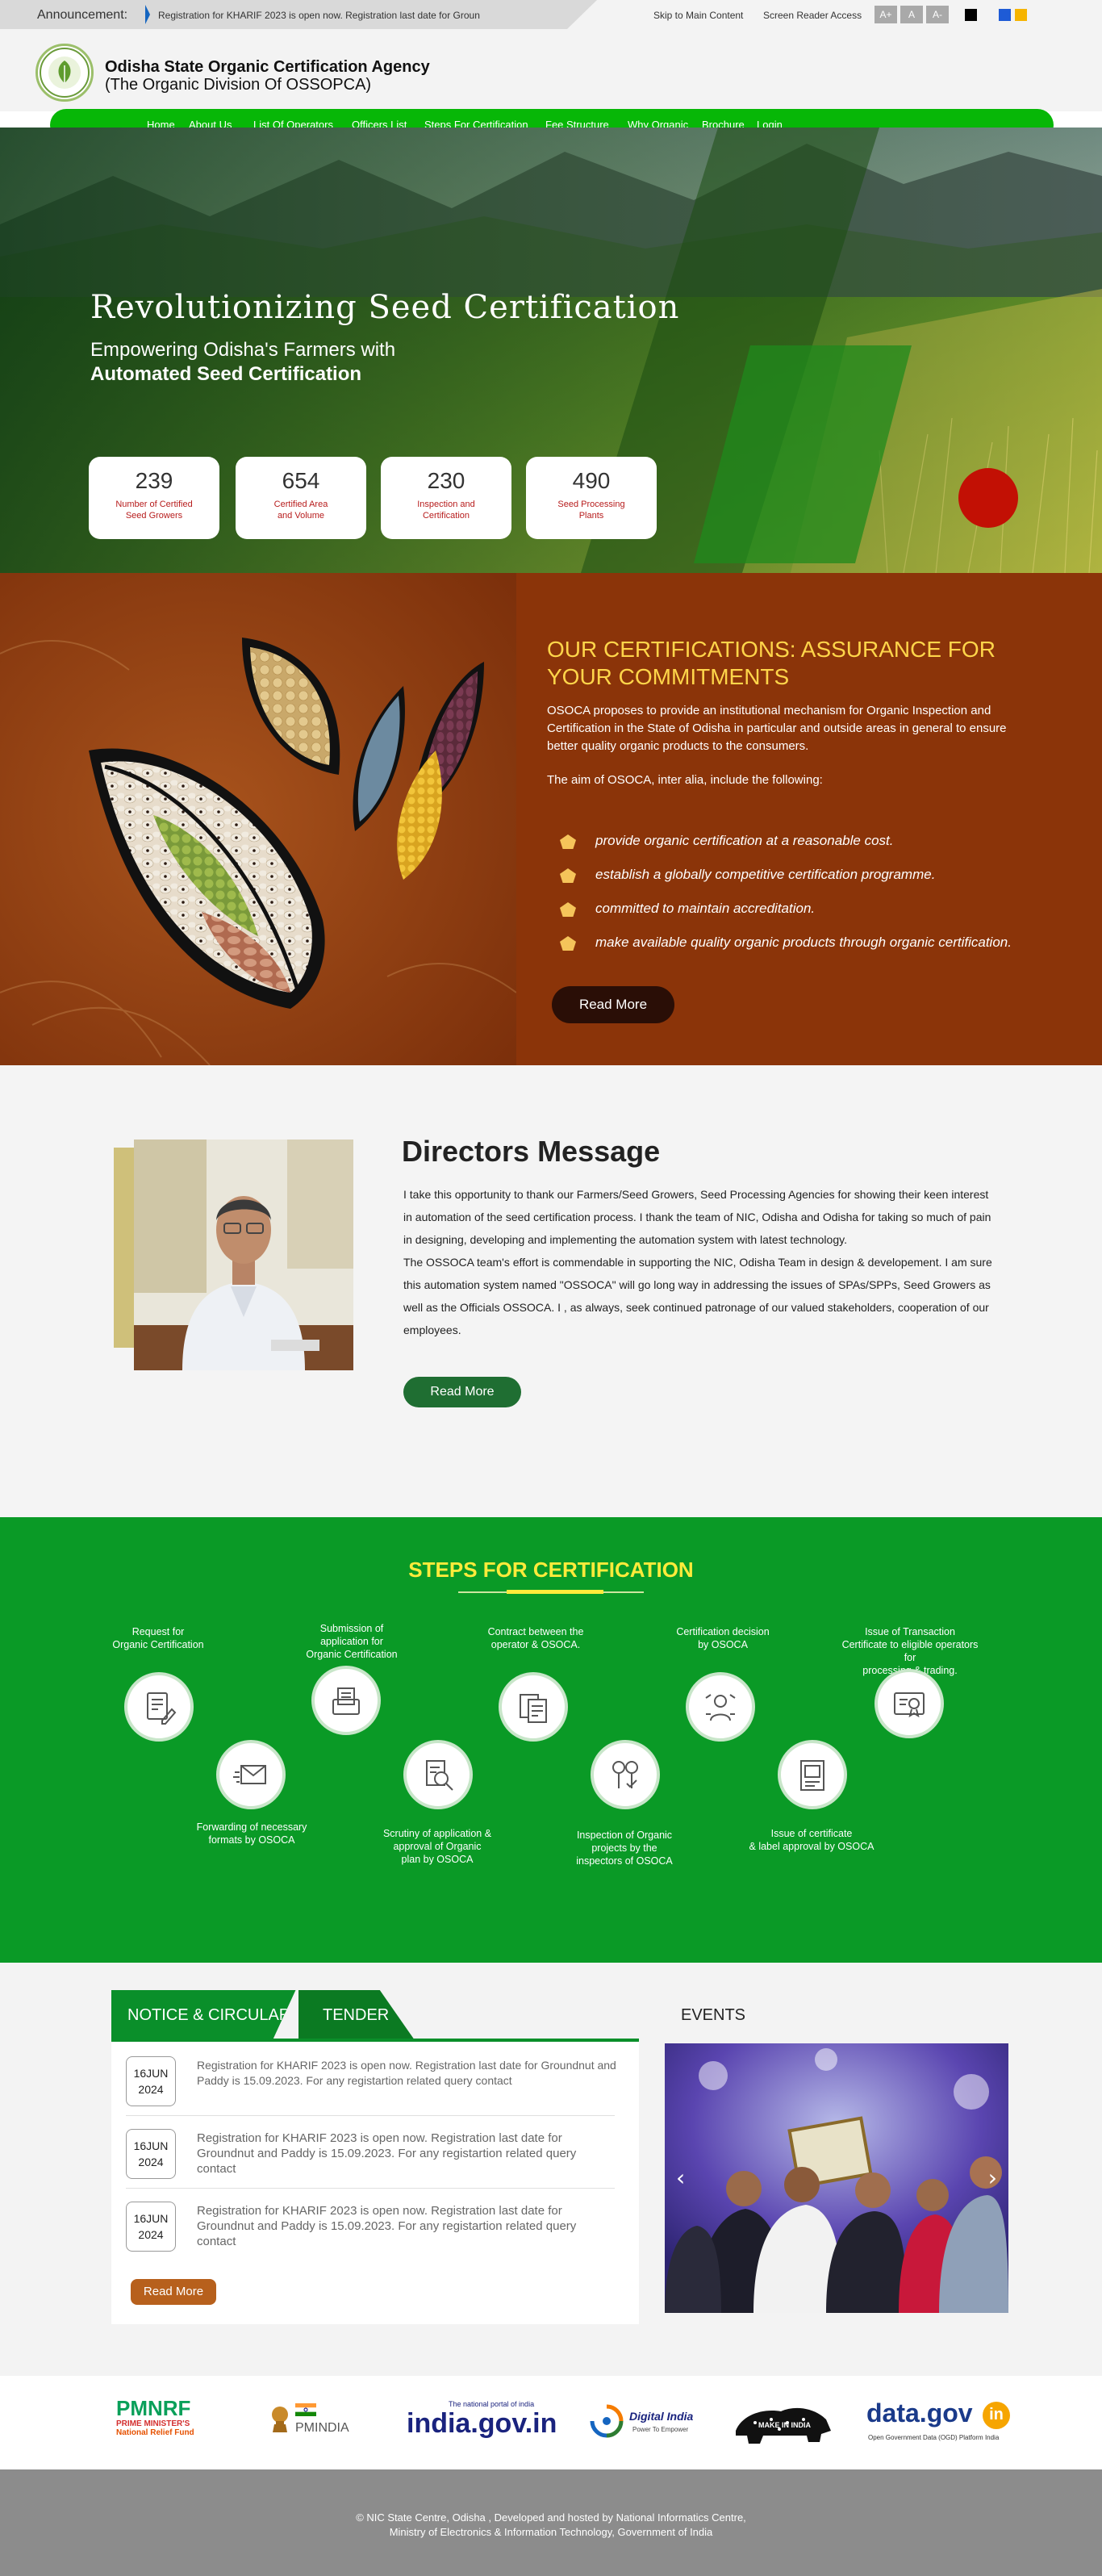  Describe the element at coordinates (668, 676) in the screenshot. I see `certifications-title-line2: YOUR COMMITMENTS` at that location.